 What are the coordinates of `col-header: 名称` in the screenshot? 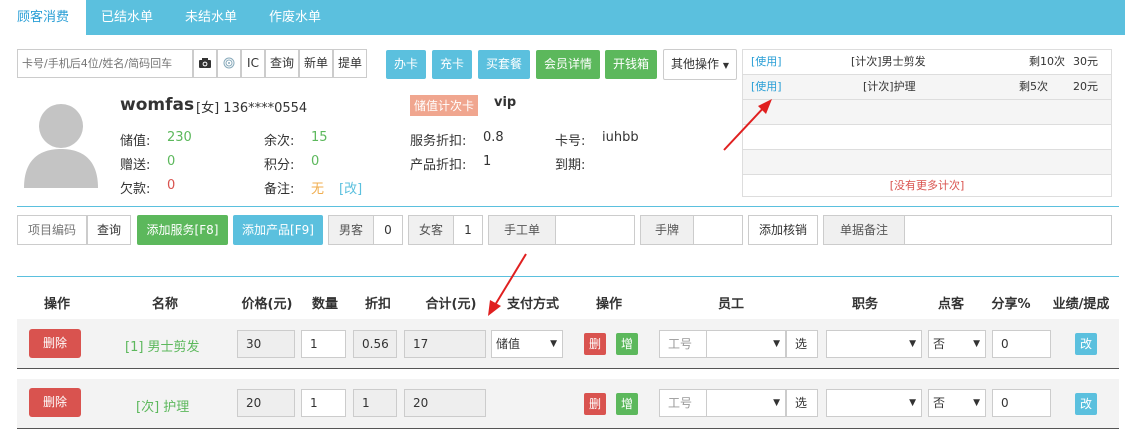 It's located at (164, 304).